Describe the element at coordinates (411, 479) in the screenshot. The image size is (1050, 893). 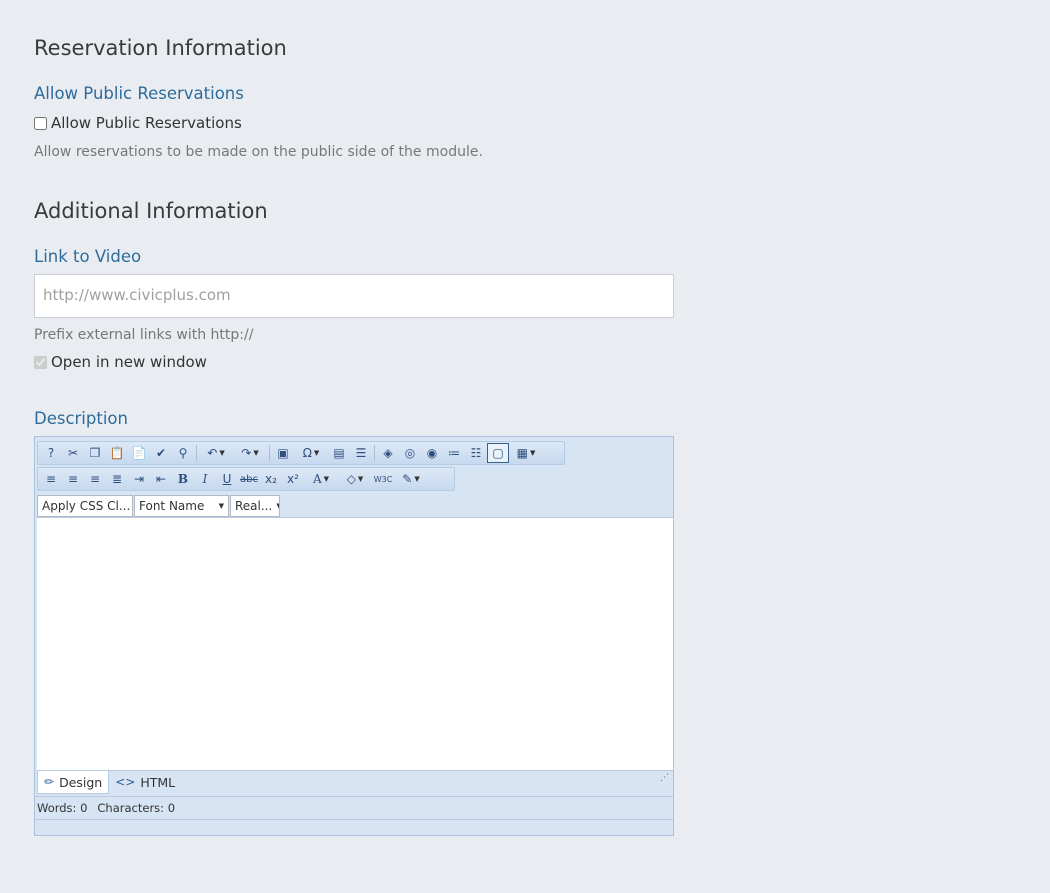
I see `format-stripper-icon: ✎ ▼` at that location.